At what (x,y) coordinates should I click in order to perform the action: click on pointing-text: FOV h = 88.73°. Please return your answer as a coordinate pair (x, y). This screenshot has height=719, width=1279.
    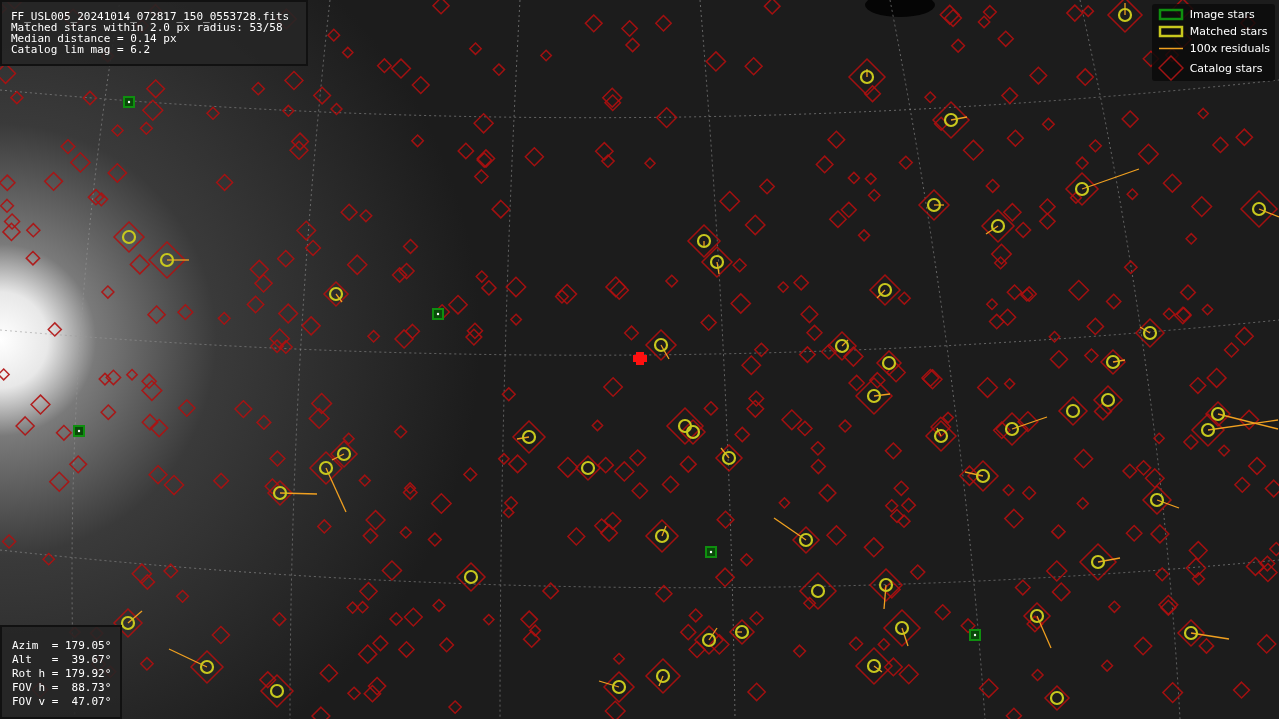
    Looking at the image, I should click on (62, 688).